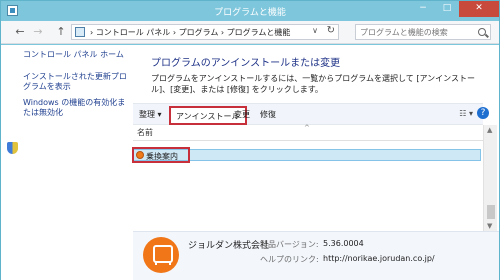 Image resolution: width=500 pixels, height=280 pixels. I want to click on change-button: 変更, so click(242, 114).